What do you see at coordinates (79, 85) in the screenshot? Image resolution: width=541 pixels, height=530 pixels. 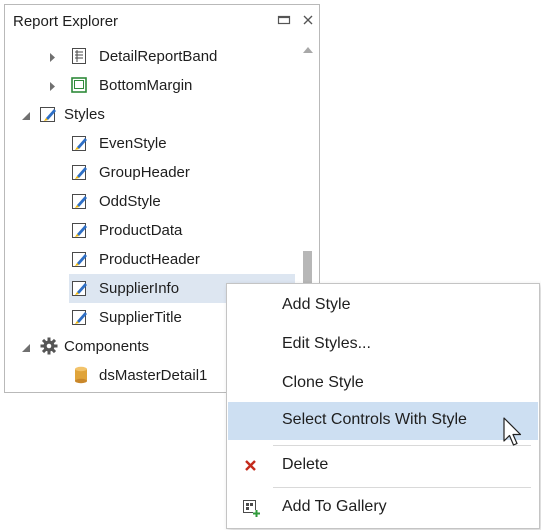 I see `bottom-margin-icon` at bounding box center [79, 85].